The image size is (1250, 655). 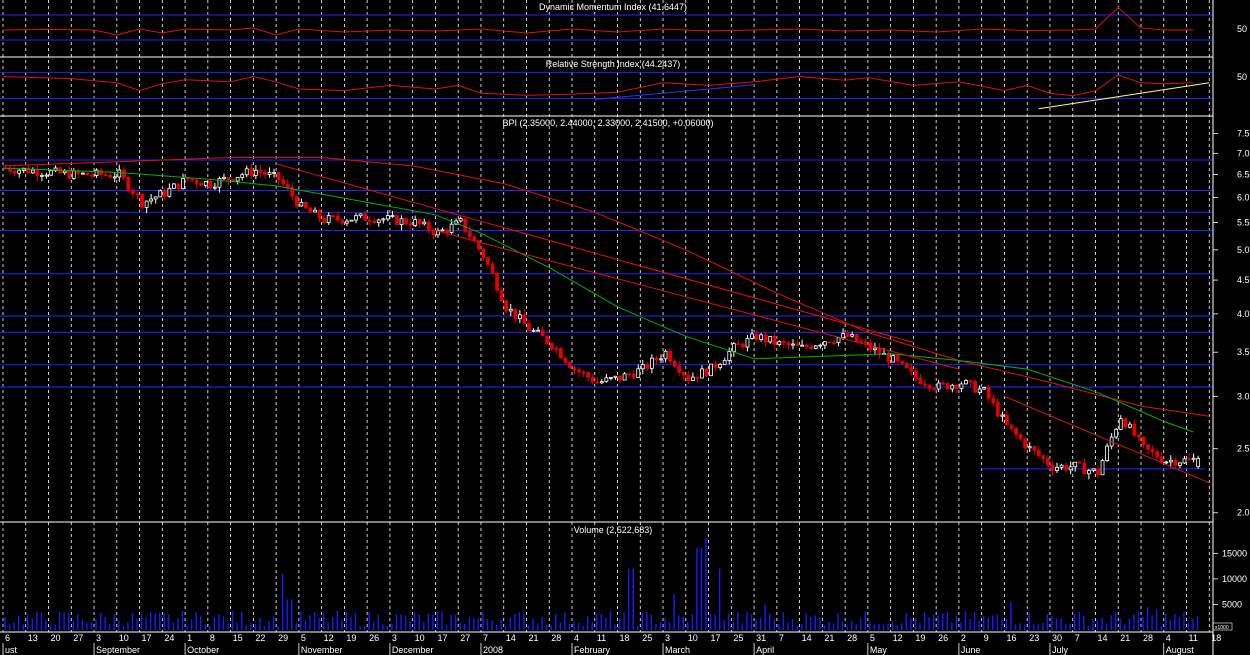 What do you see at coordinates (1057, 638) in the screenshot?
I see `x-day-label: 30` at bounding box center [1057, 638].